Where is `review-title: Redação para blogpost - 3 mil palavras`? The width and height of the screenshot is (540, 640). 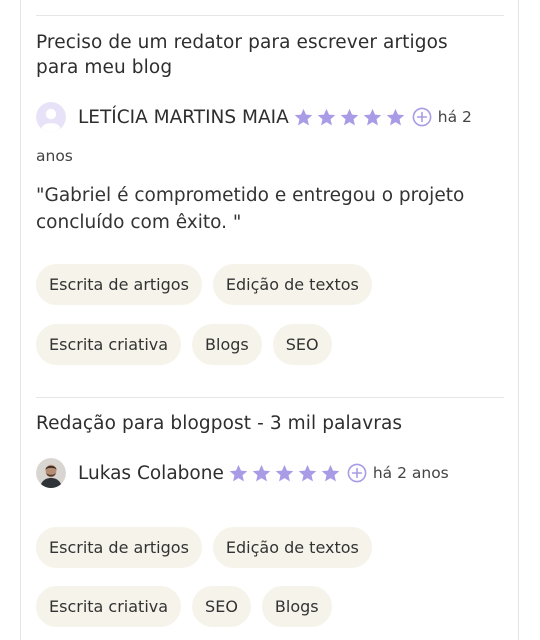
review-title: Redação para blogpost - 3 mil palavras is located at coordinates (256, 423).